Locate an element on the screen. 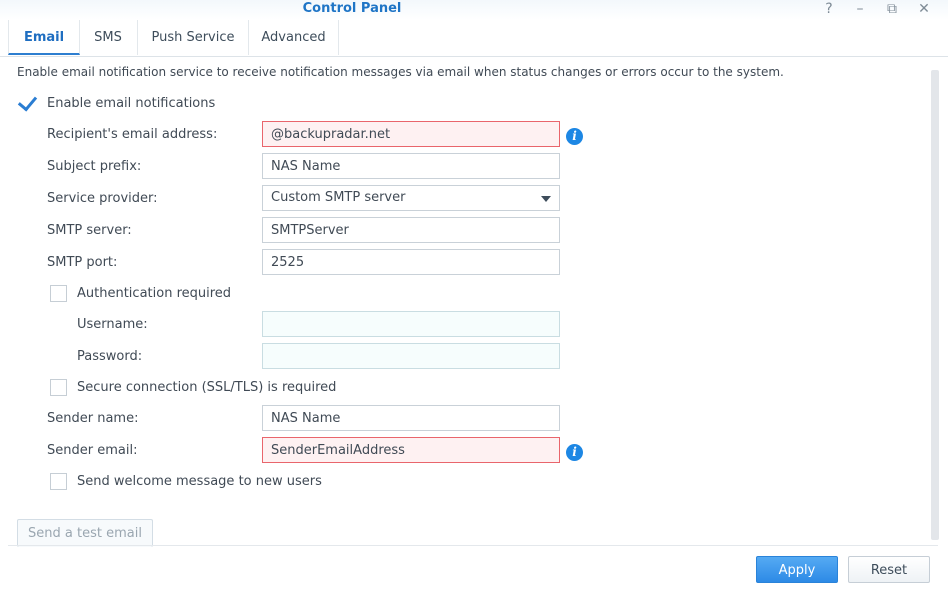 This screenshot has width=948, height=591. tab-sms: SMS is located at coordinates (108, 37).